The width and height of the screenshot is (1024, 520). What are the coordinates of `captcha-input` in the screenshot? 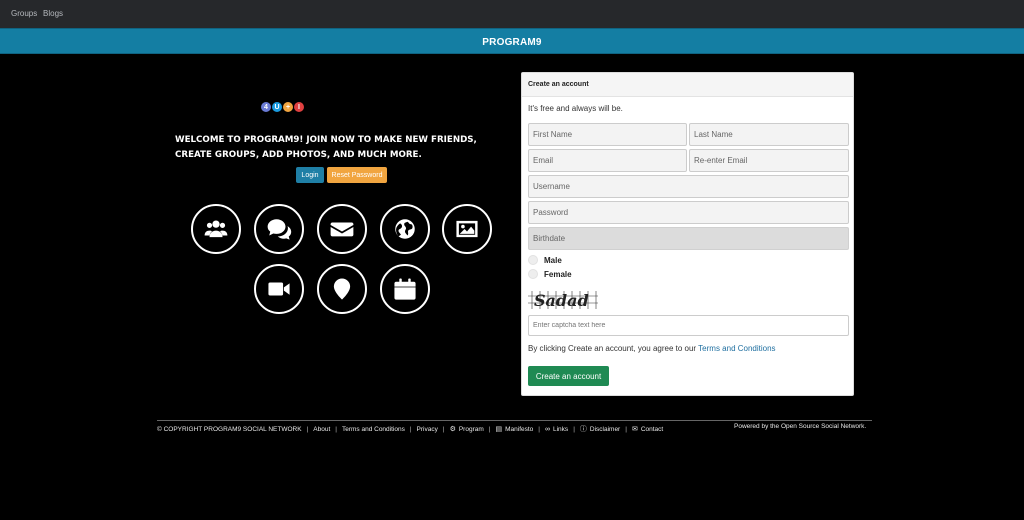 It's located at (688, 325).